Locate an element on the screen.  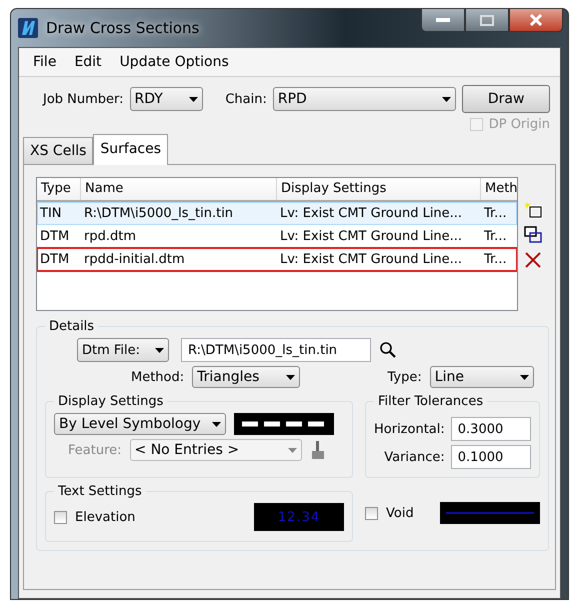
menu-item: File is located at coordinates (44, 62).